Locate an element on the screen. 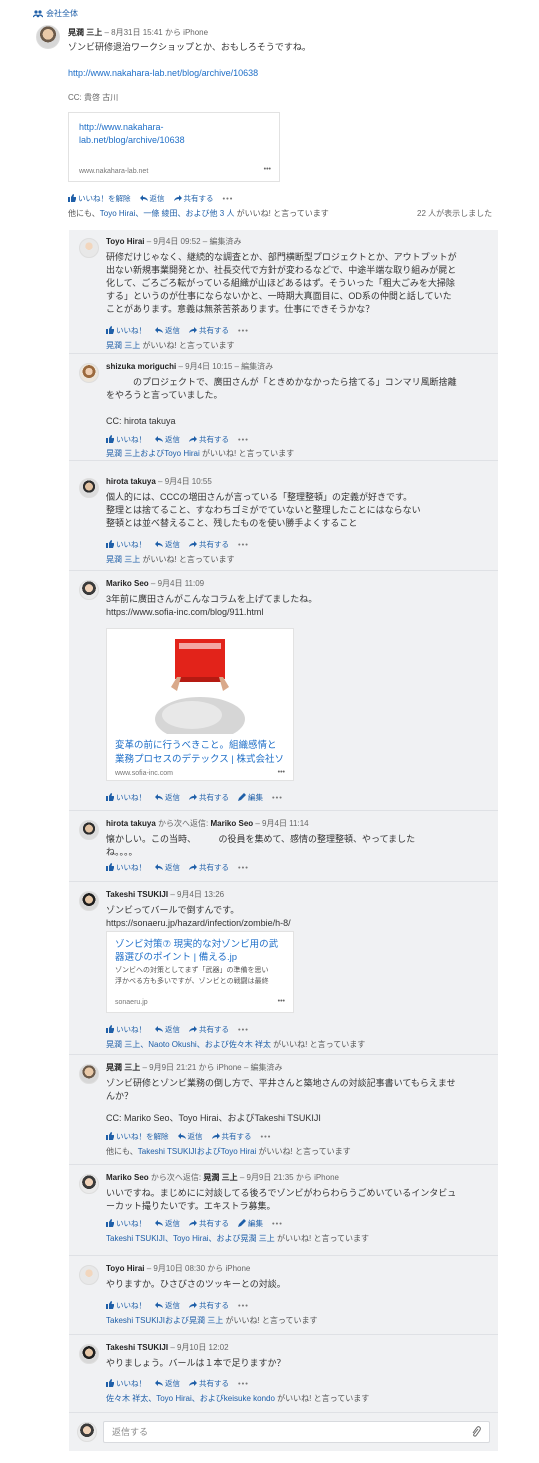 The image size is (539, 1463). reply-url: https://www.sofia-inc.com/blog/911.html is located at coordinates (293, 612).